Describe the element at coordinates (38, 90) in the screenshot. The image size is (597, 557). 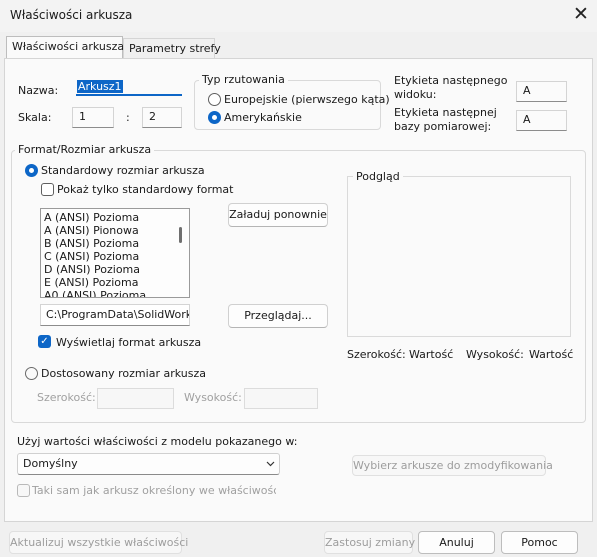
I see `name-label: Nazwa:` at that location.